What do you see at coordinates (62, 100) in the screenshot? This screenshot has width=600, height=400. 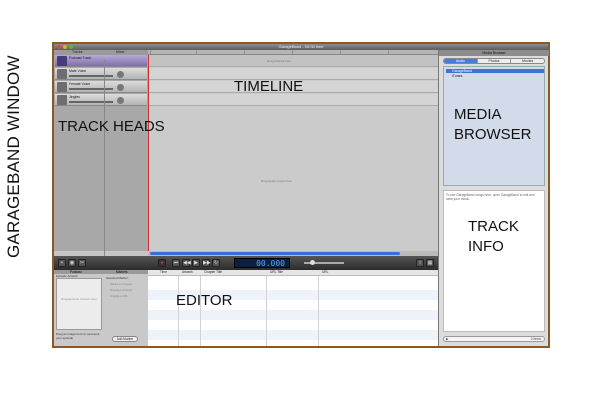 I see `keyboard-icon` at bounding box center [62, 100].